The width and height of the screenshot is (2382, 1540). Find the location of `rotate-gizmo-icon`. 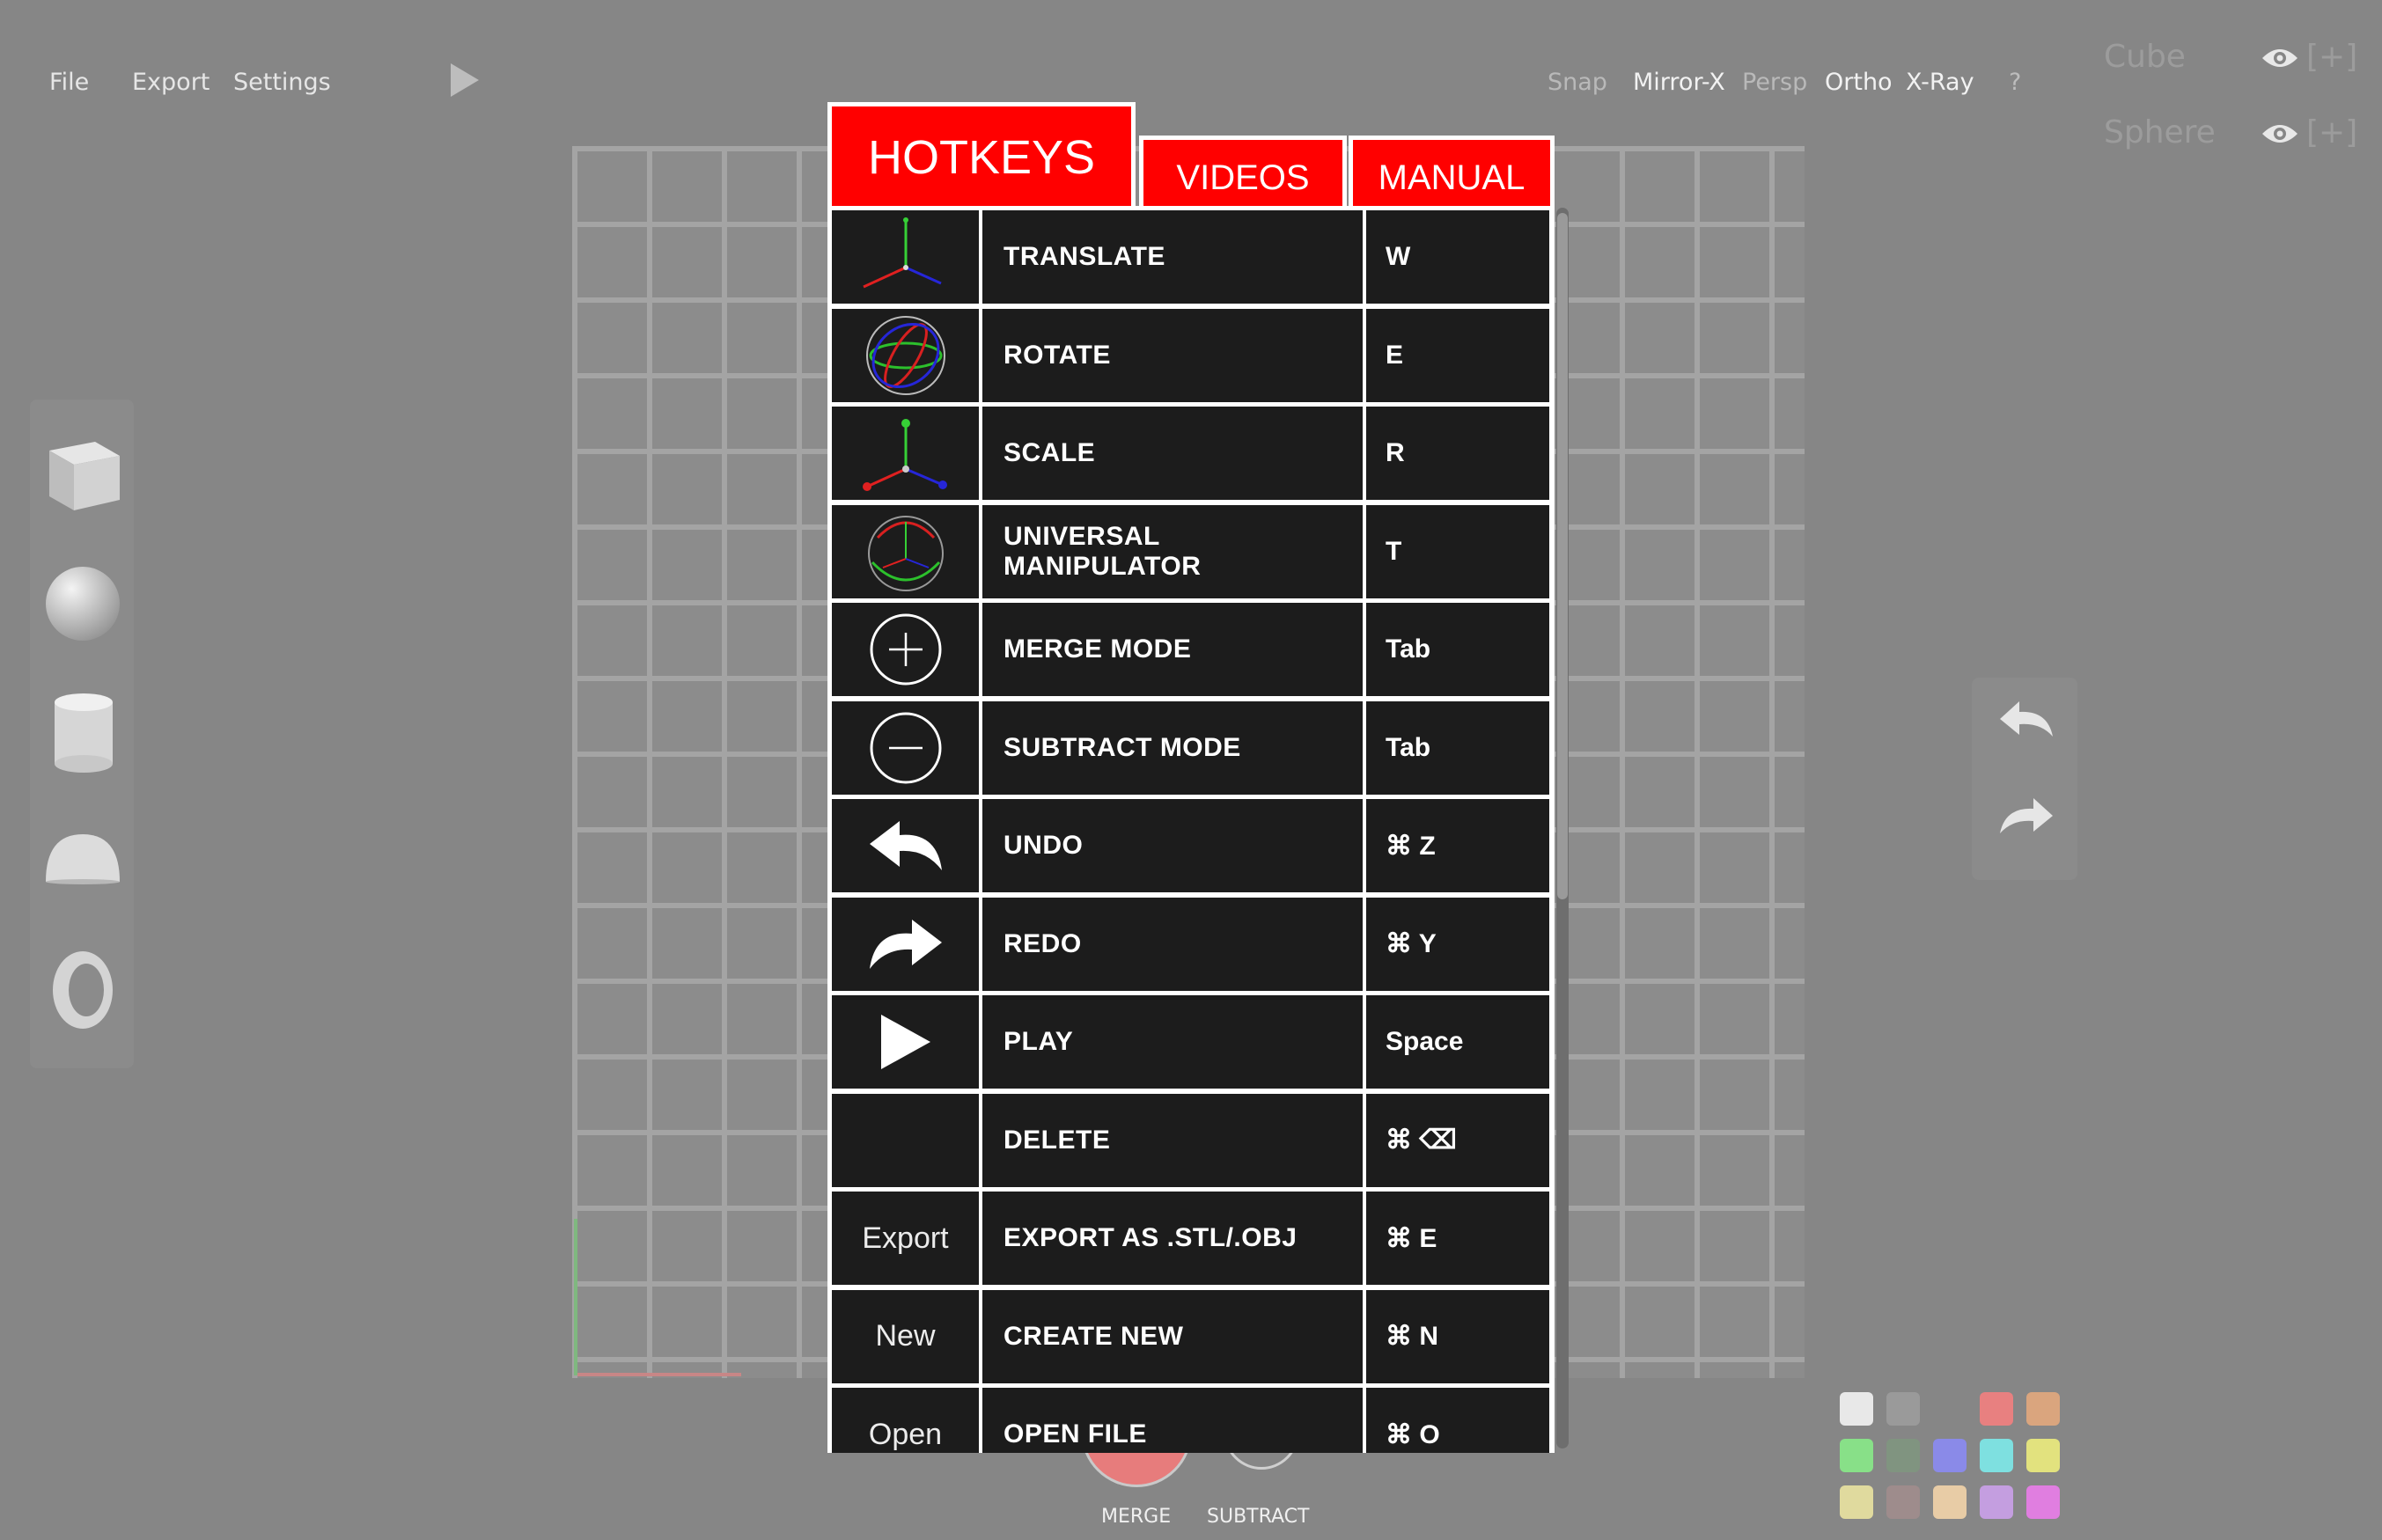

rotate-gizmo-icon is located at coordinates (906, 355).